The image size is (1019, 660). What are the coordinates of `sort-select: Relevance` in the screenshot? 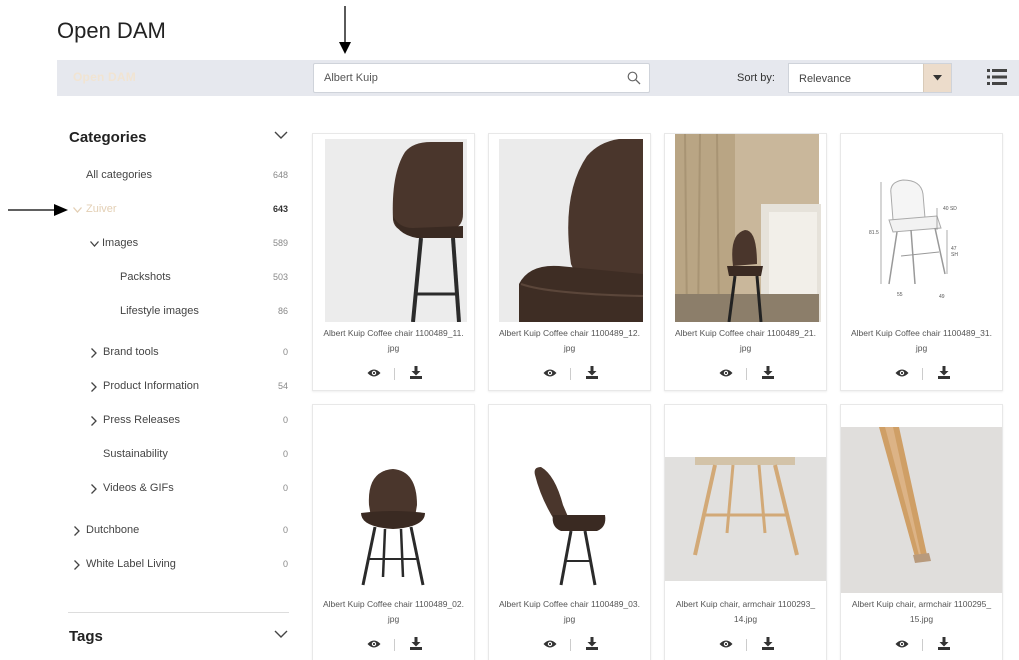 It's located at (870, 78).